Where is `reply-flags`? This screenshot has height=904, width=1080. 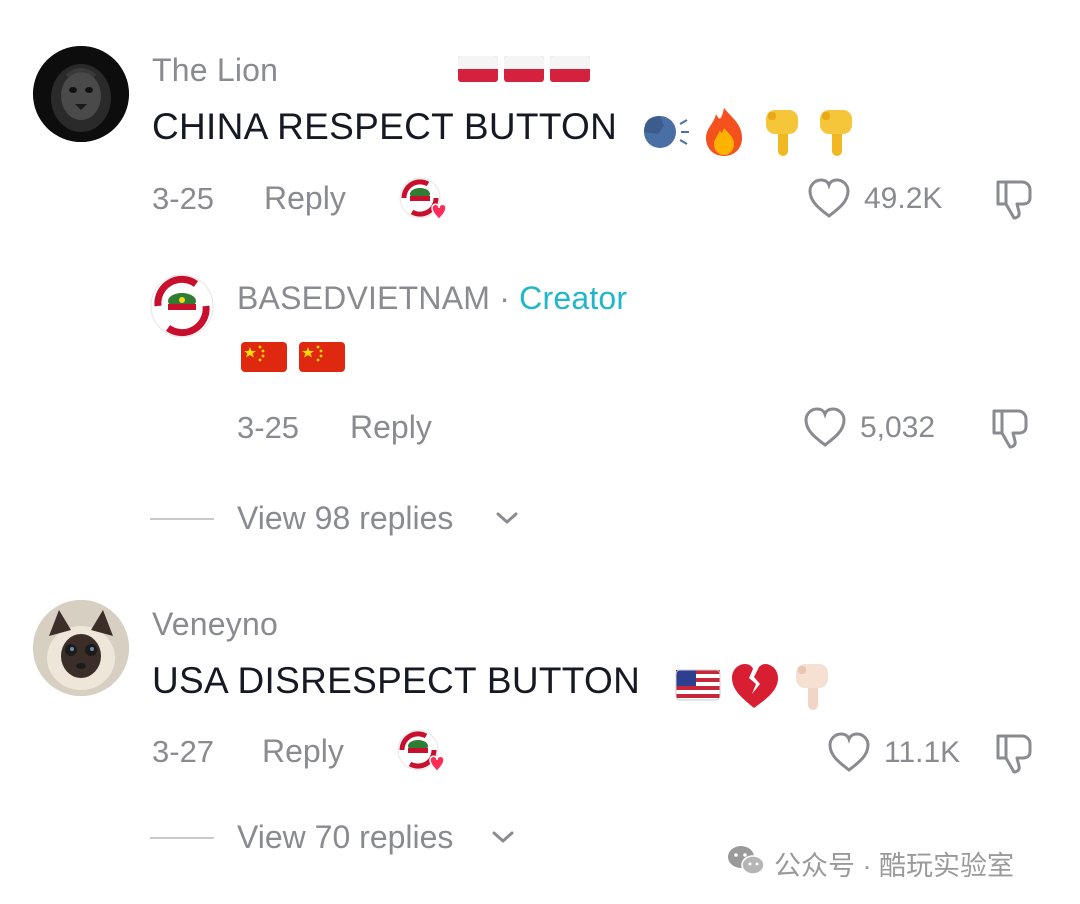
reply-flags is located at coordinates (293, 359).